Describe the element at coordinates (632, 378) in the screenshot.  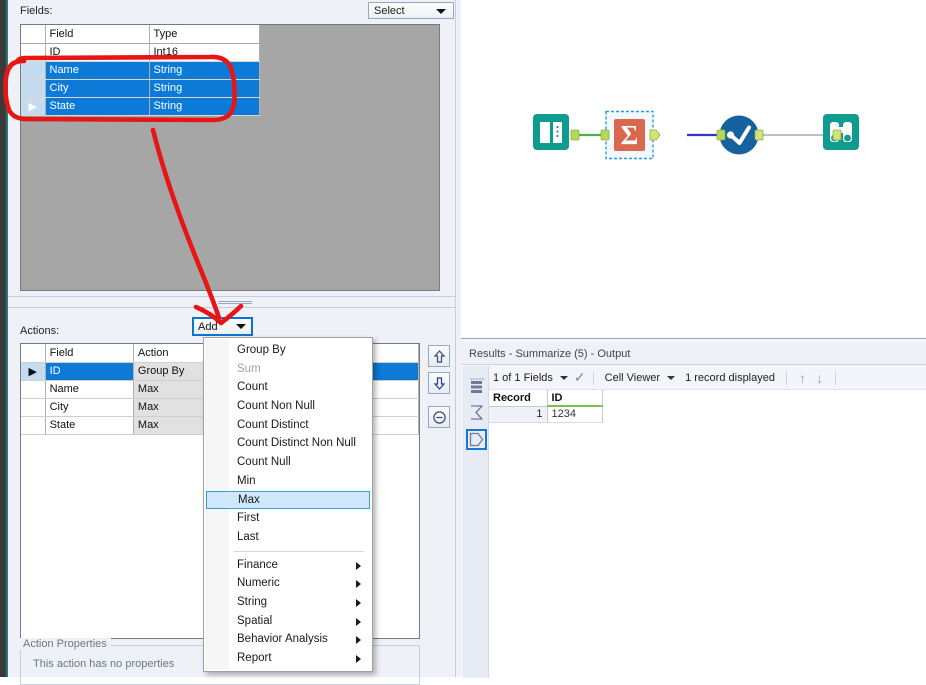
I see `cell-viewer-selector: Cell Viewer` at that location.